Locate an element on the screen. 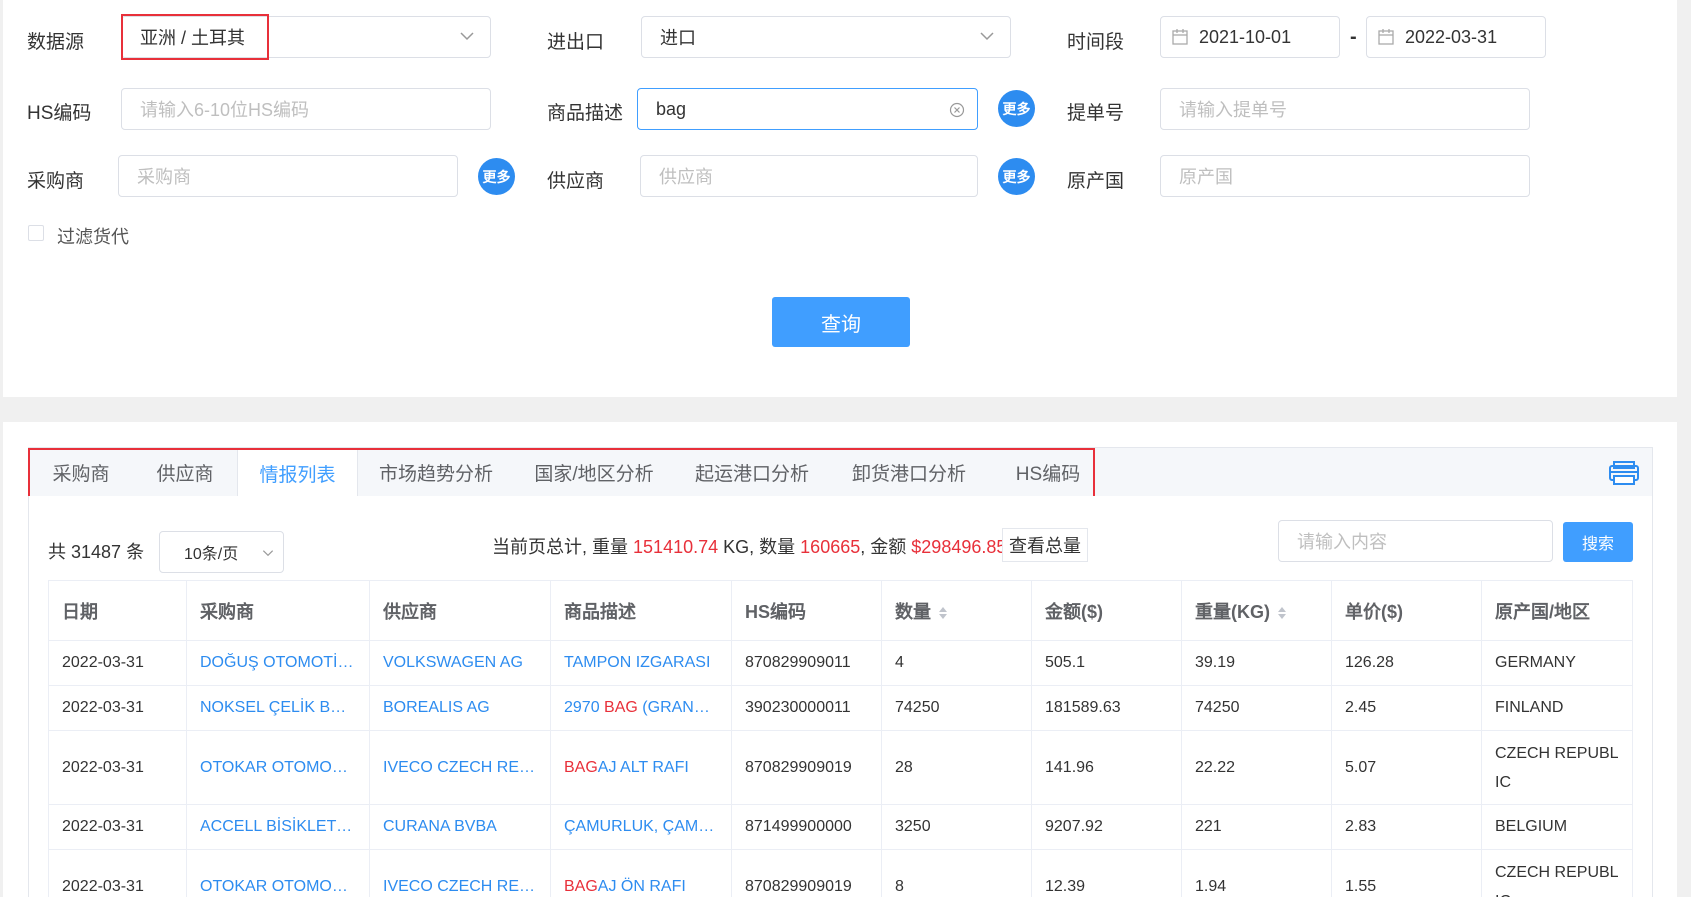  cell-hs: 390230000011 is located at coordinates (806, 708).